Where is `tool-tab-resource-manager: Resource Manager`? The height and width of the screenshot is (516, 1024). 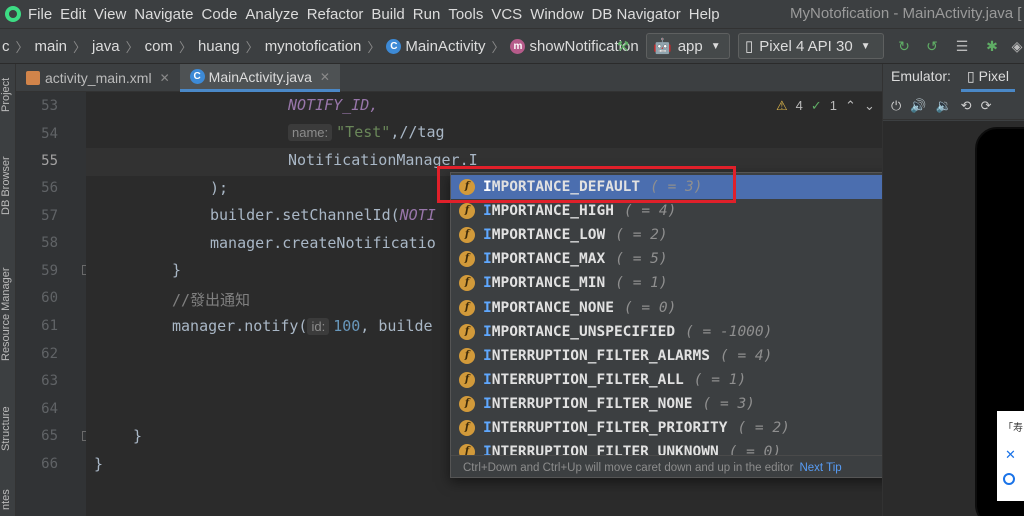 tool-tab-resource-manager: Resource Manager is located at coordinates (8, 314).